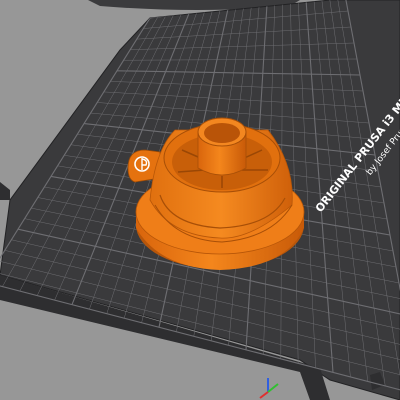 The image size is (400, 400). What do you see at coordinates (222, 133) in the screenshot?
I see `funnel-spout-hole` at bounding box center [222, 133].